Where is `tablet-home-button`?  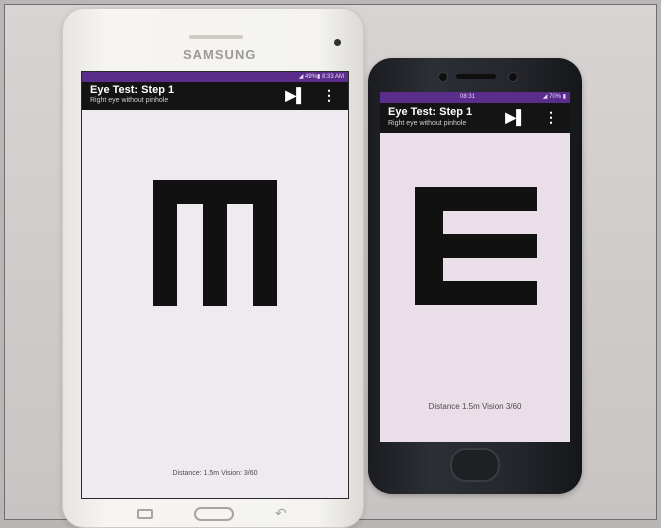
tablet-home-button is located at coordinates (214, 514).